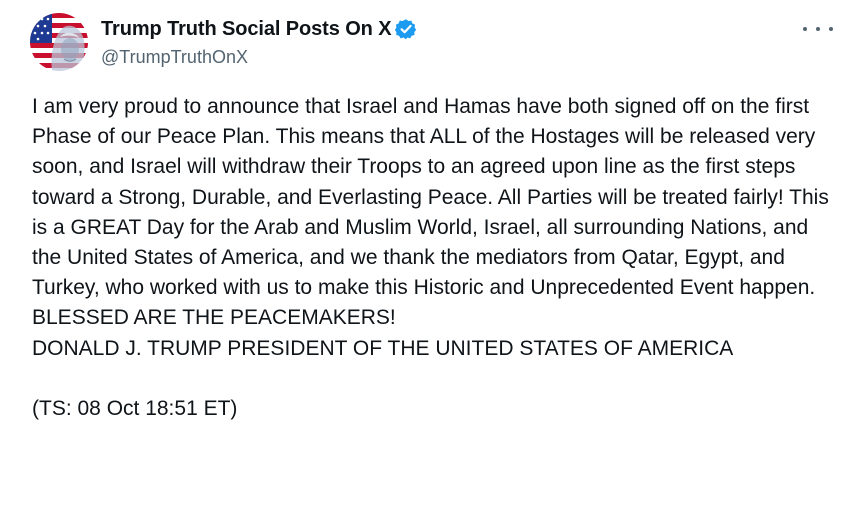 Image resolution: width=847 pixels, height=528 pixels. Describe the element at coordinates (246, 29) in the screenshot. I see `author-display-name: Trump Truth Social Posts On X` at that location.